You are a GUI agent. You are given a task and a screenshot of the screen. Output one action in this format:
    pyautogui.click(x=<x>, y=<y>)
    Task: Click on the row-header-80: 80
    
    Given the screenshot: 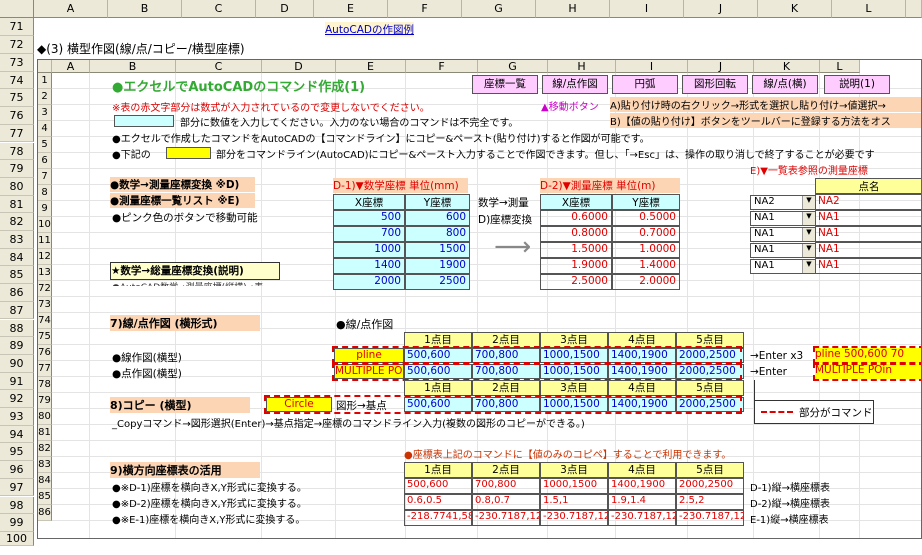 What is the action you would take?
    pyautogui.click(x=17, y=186)
    